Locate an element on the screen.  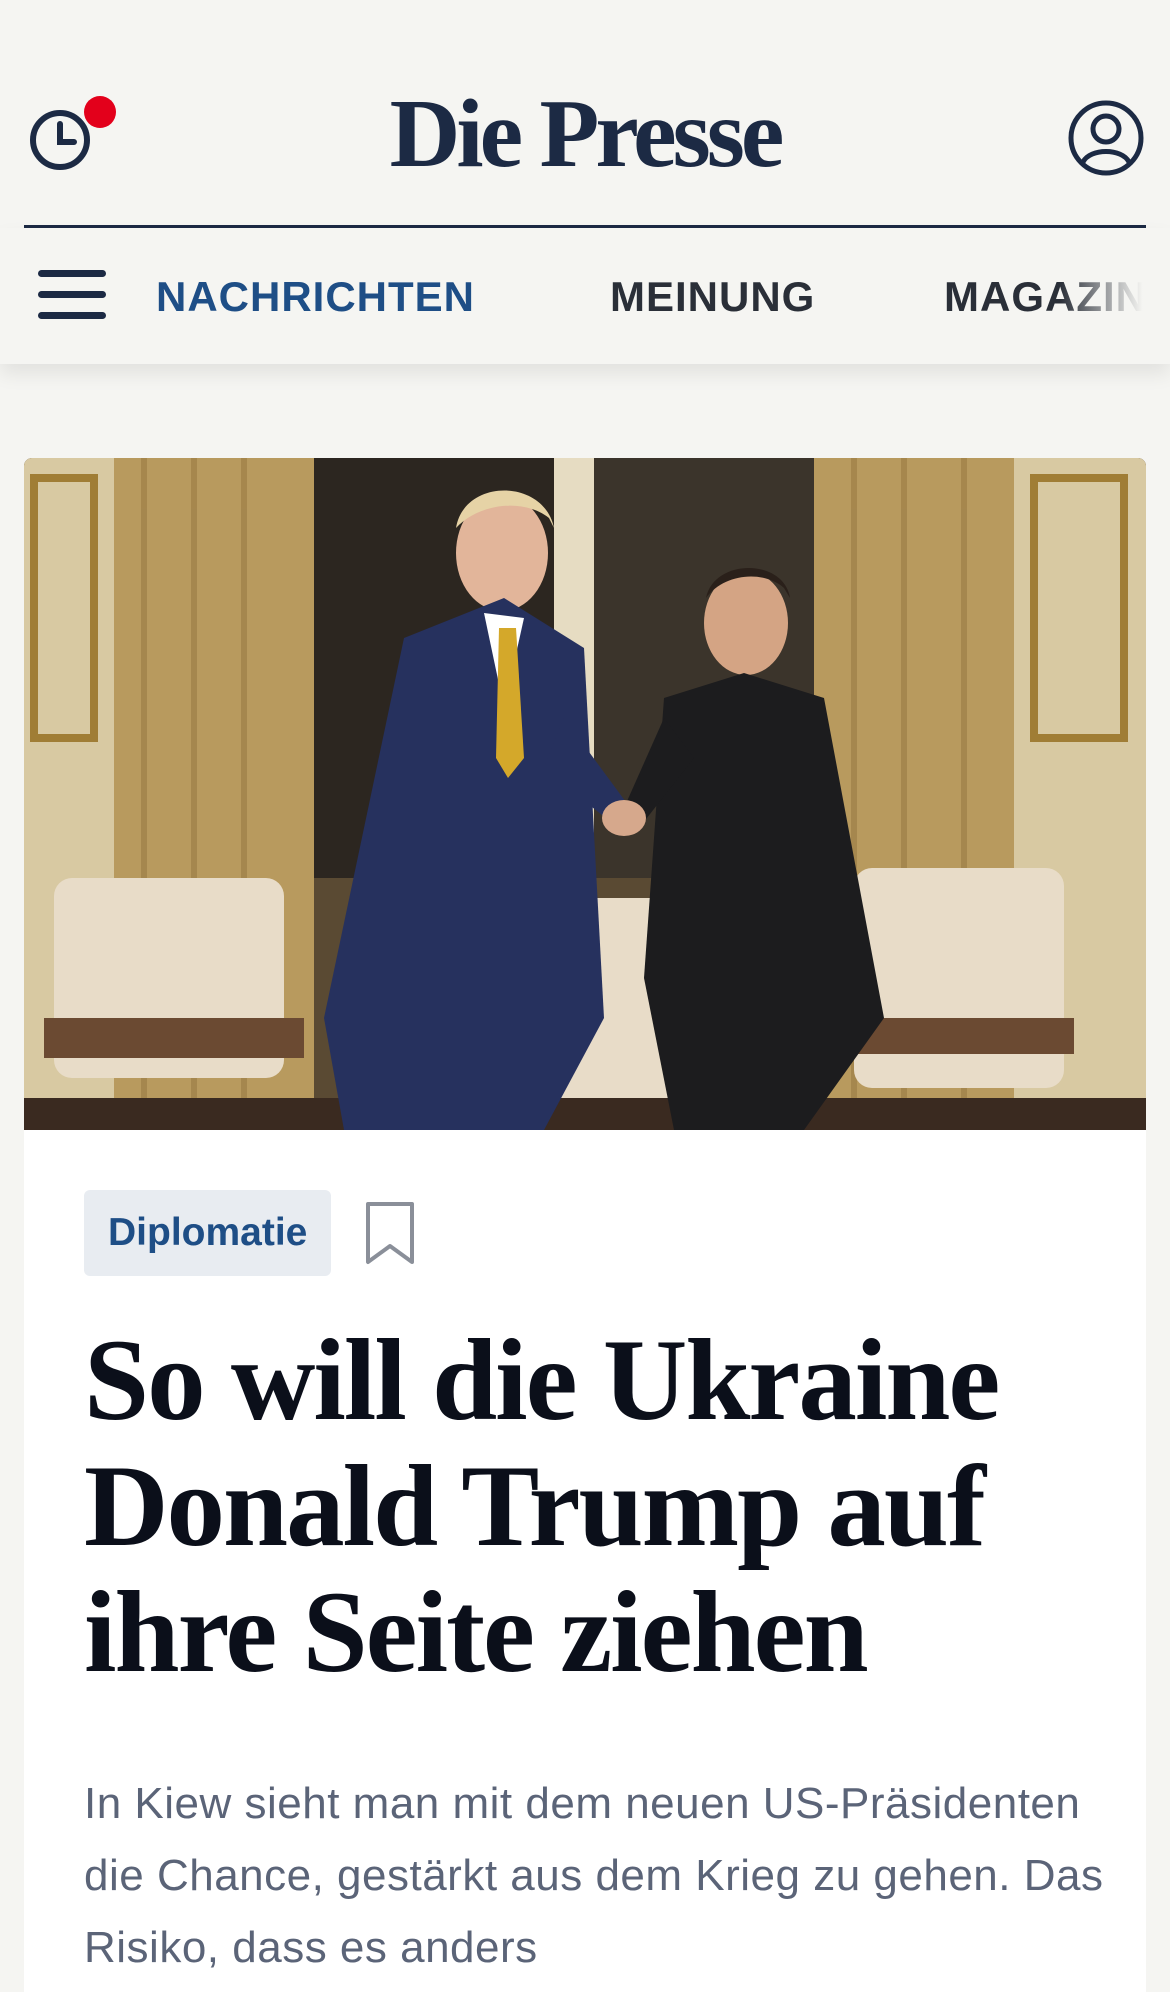
nav-item-nachrichten: NACHRICHTEN is located at coordinates (315, 297).